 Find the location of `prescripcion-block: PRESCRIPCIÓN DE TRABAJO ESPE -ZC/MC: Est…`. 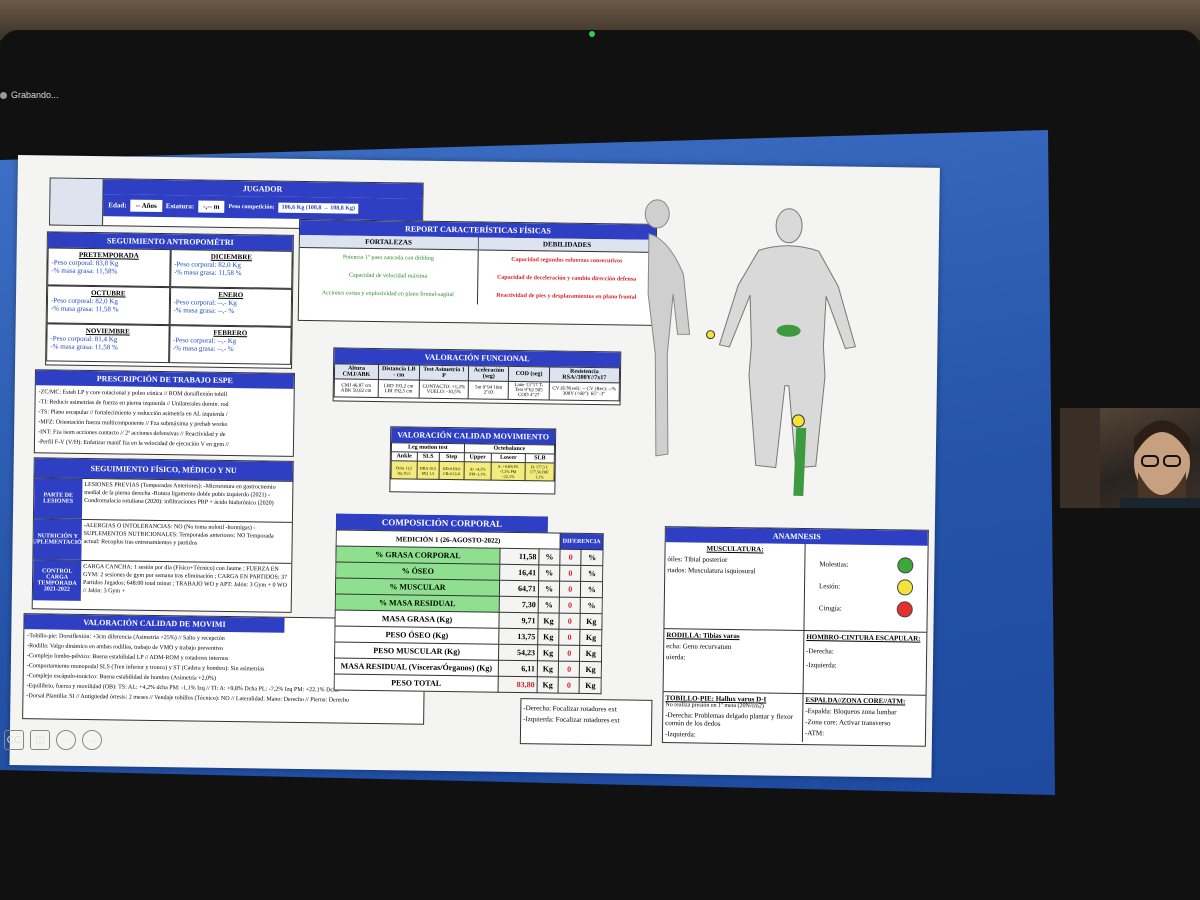

prescripcion-block: PRESCRIPCIÓN DE TRABAJO ESPE -ZC/MC: Est… is located at coordinates (164, 413).